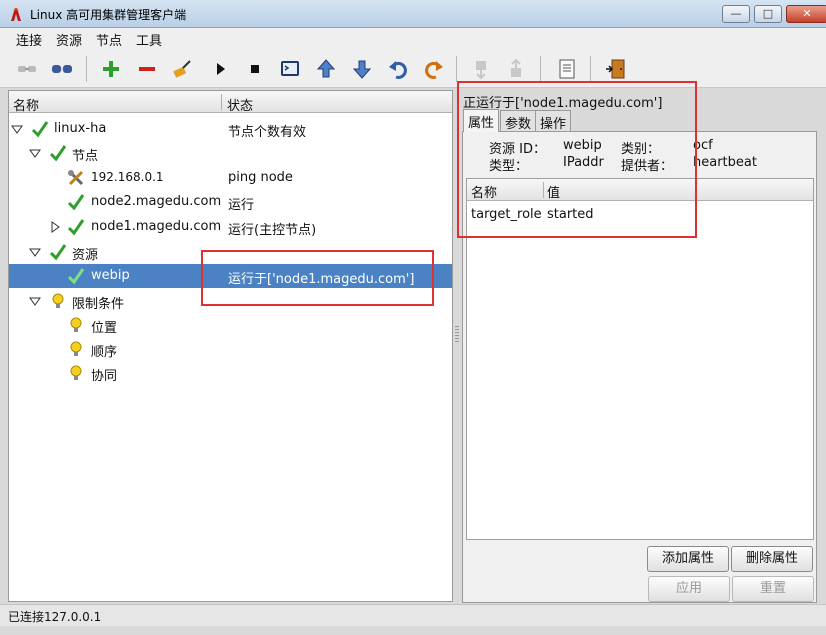 The width and height of the screenshot is (826, 635). Describe the element at coordinates (104, 376) in the screenshot. I see `tree-label: 协同` at that location.